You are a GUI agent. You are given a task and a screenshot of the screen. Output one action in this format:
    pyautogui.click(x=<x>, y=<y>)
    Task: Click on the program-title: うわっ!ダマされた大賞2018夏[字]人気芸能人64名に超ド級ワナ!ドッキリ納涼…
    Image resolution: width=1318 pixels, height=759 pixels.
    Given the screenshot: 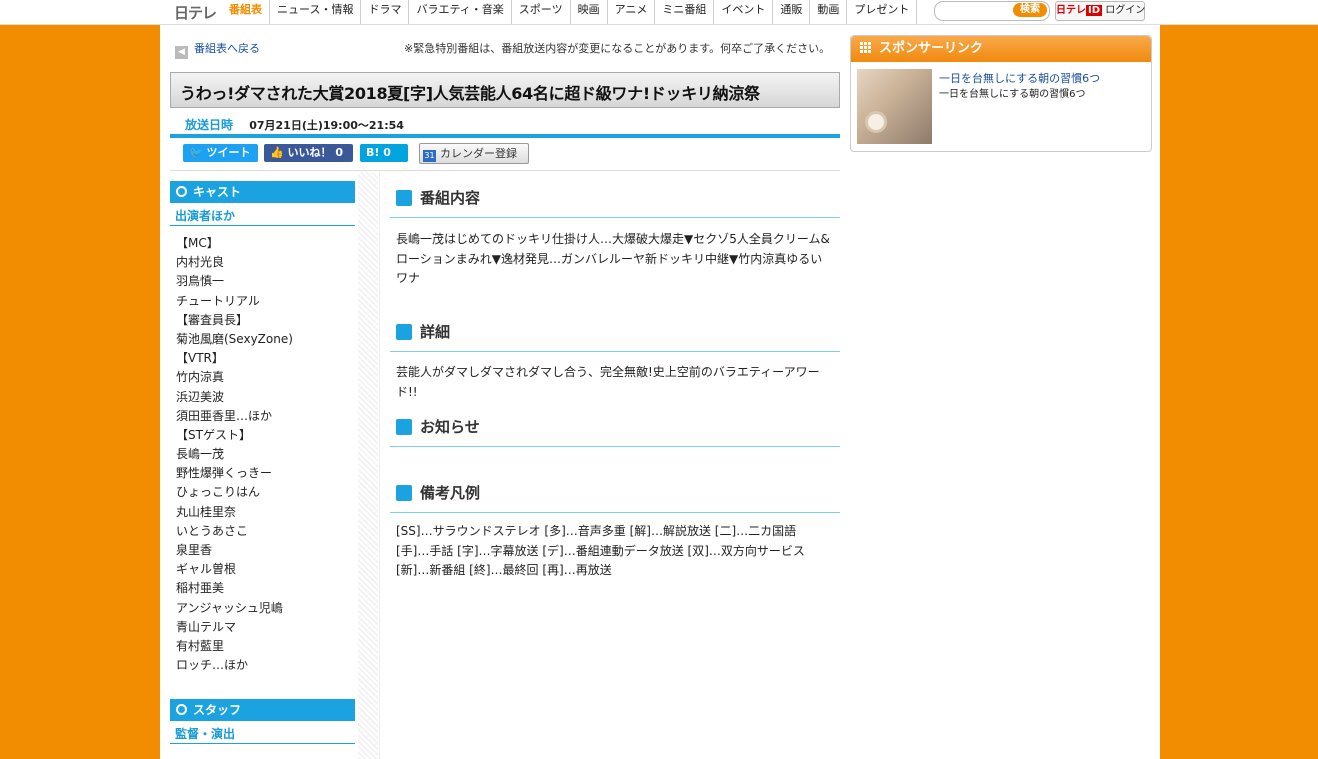 What is the action you would take?
    pyautogui.click(x=470, y=93)
    